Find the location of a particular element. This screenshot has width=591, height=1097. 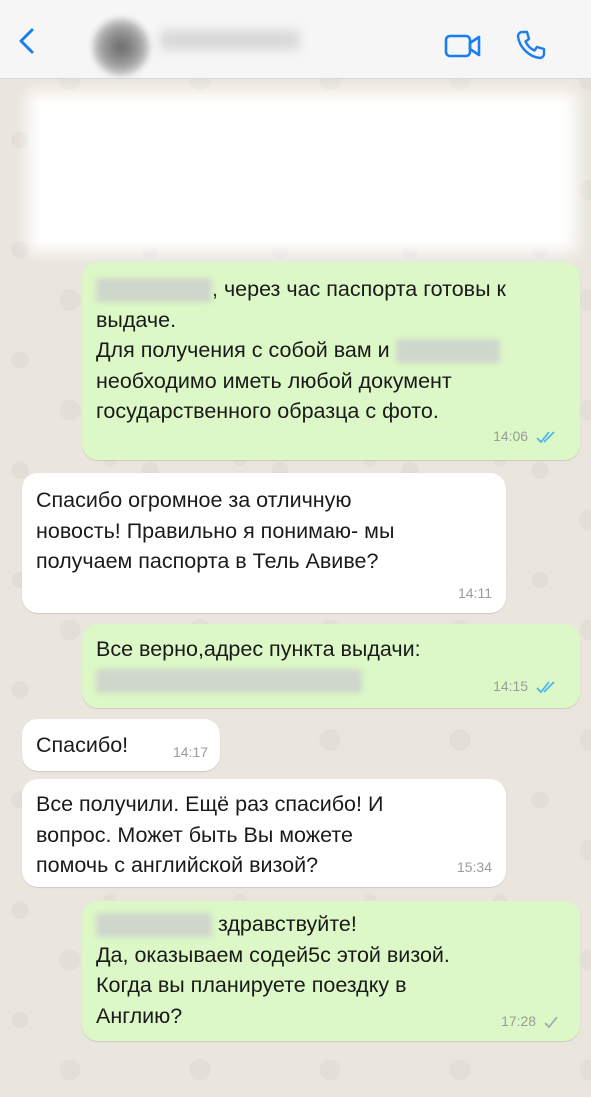

contact-name-redacted is located at coordinates (230, 40).